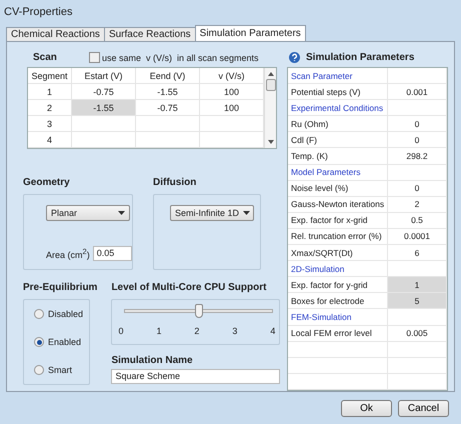 The image size is (461, 424). Describe the element at coordinates (417, 204) in the screenshot. I see `parameter-value: 2` at that location.